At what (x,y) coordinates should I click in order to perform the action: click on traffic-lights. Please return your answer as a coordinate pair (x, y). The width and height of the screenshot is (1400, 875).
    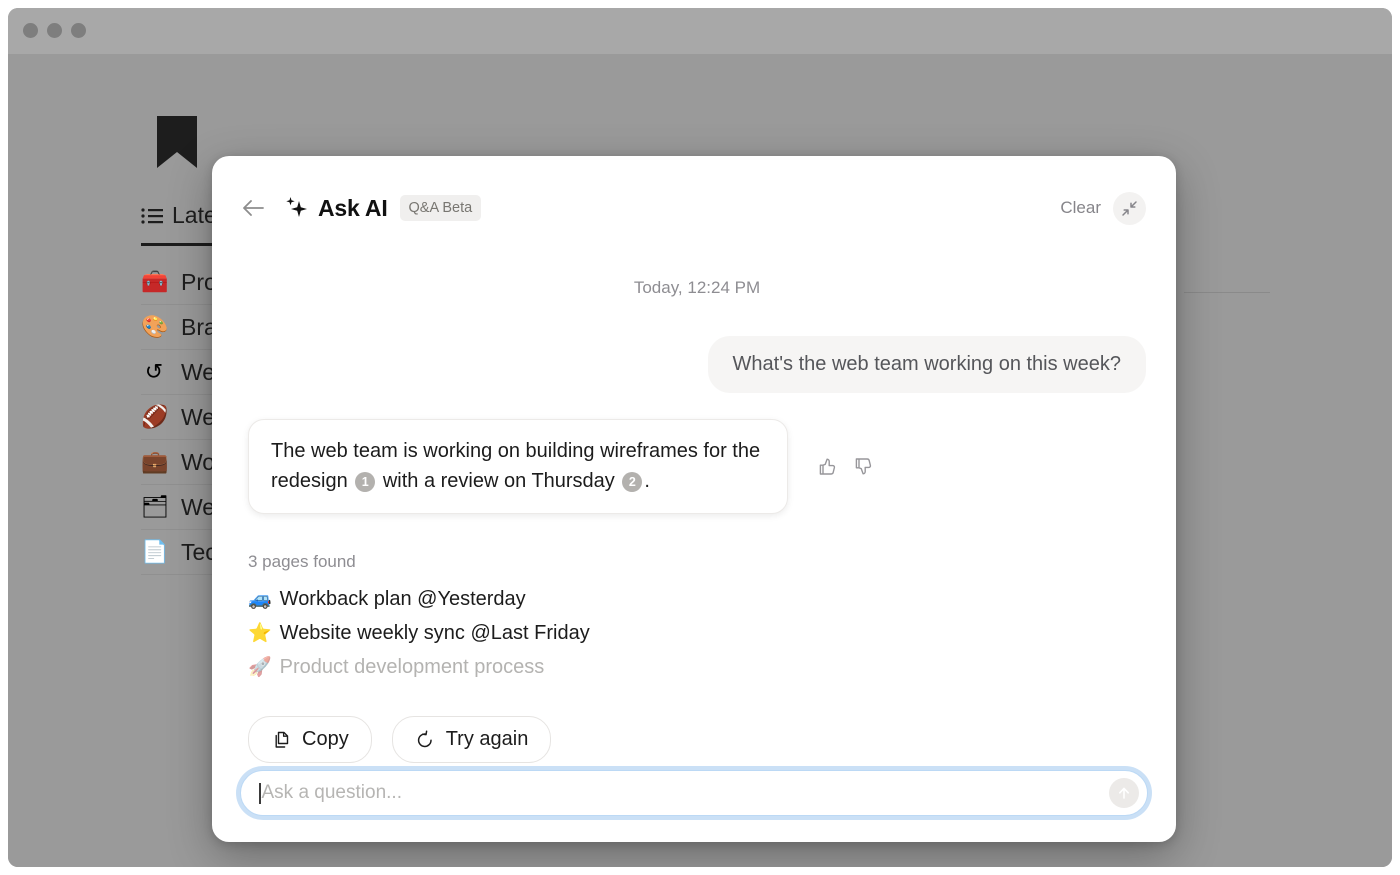
    Looking at the image, I should click on (54, 30).